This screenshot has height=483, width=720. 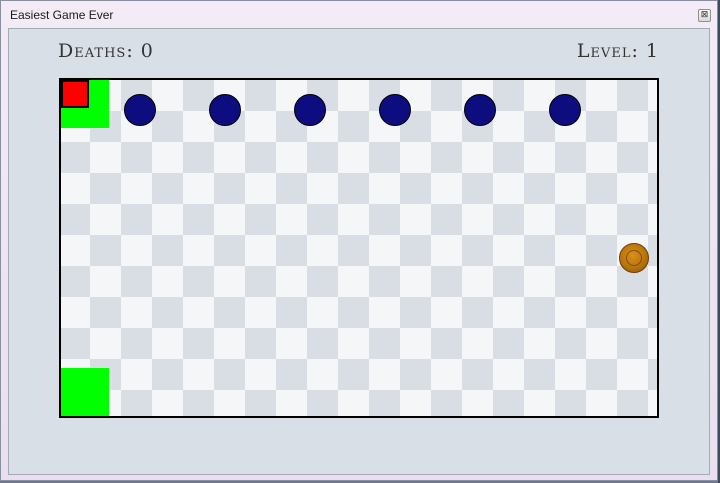 I want to click on deaths-counter: Deaths: 0, so click(x=106, y=51).